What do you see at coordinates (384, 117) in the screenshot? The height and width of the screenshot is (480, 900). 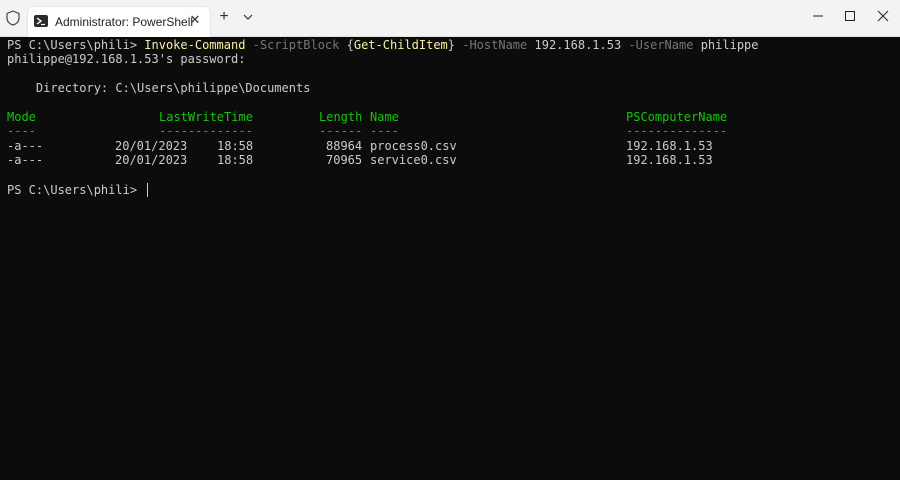 I see `header-name: Name` at bounding box center [384, 117].